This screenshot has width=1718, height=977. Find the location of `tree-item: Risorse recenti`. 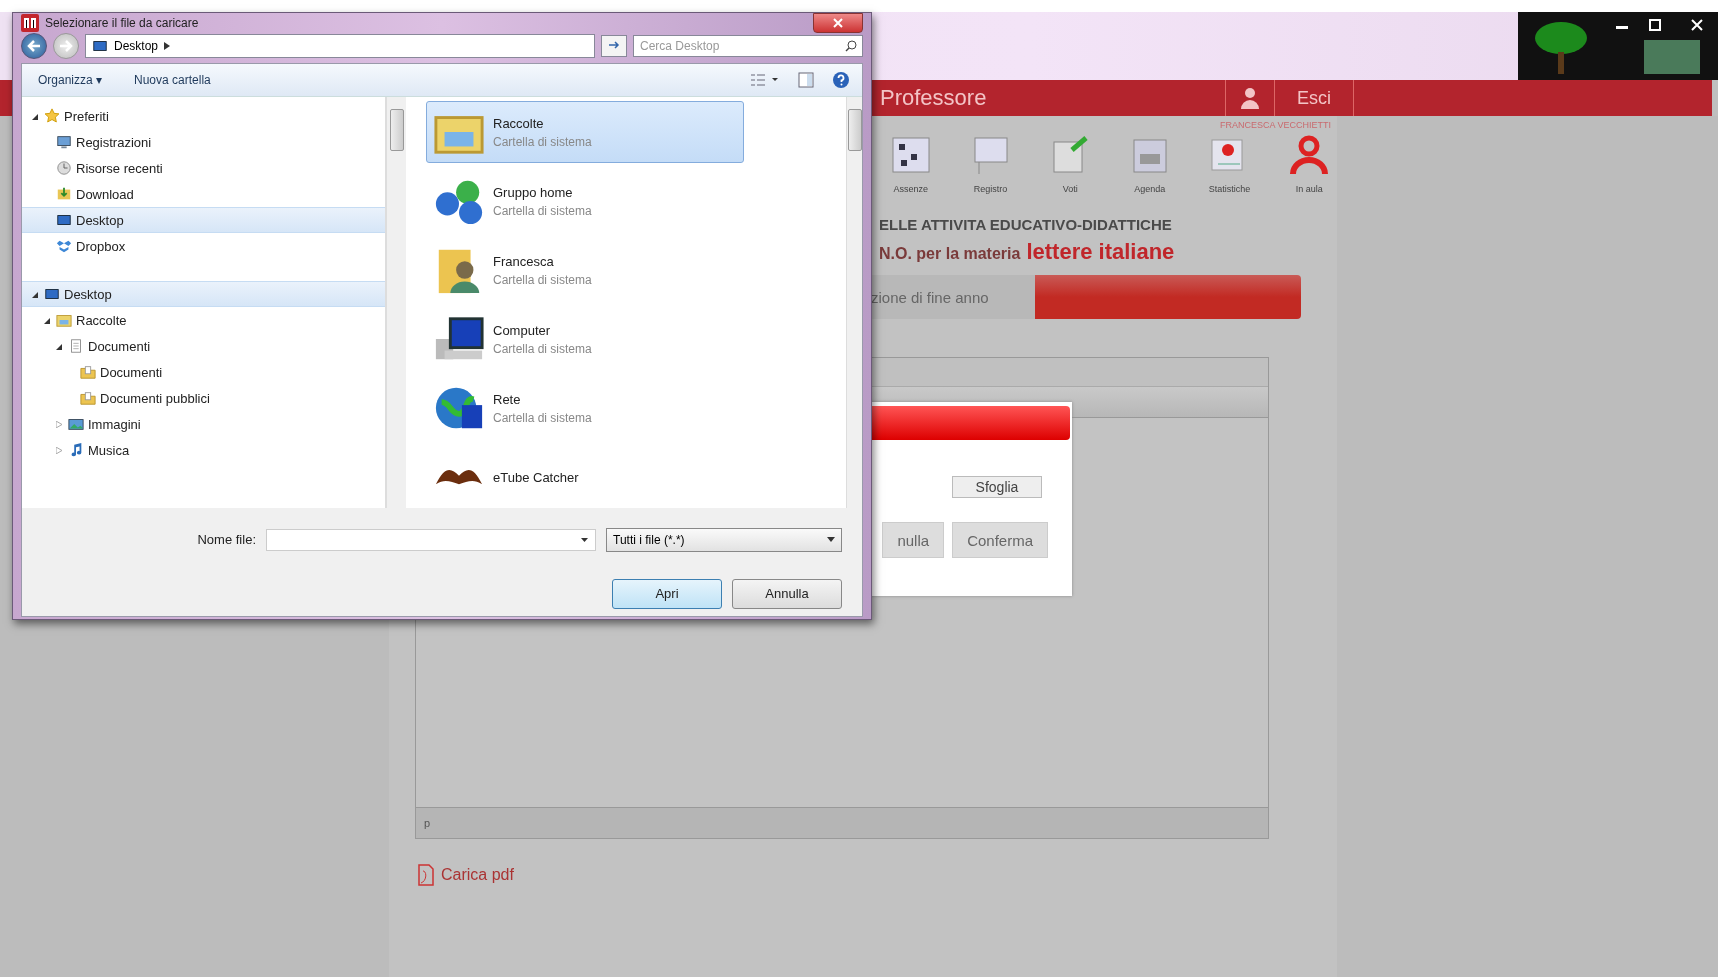

tree-item: Risorse recenti is located at coordinates (203, 168).